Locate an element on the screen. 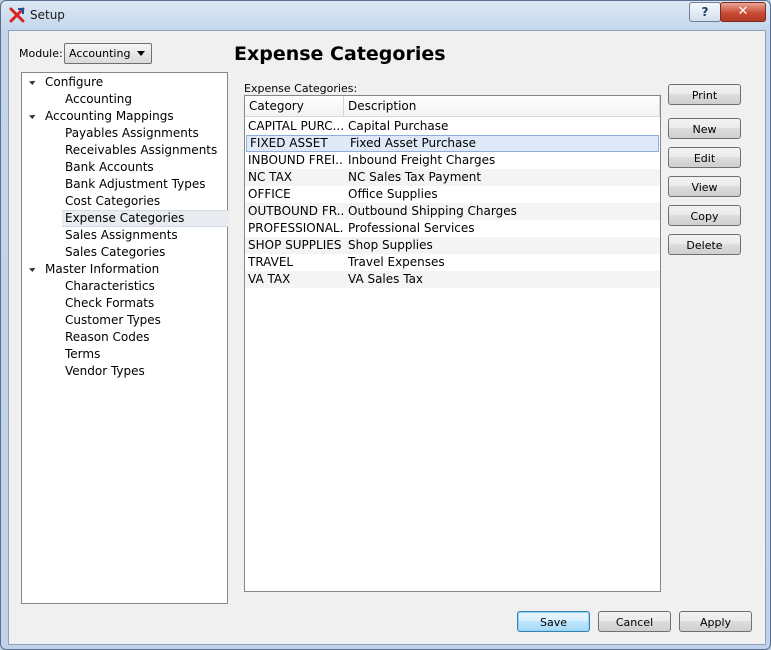 Image resolution: width=771 pixels, height=650 pixels. new-button: New is located at coordinates (704, 128).